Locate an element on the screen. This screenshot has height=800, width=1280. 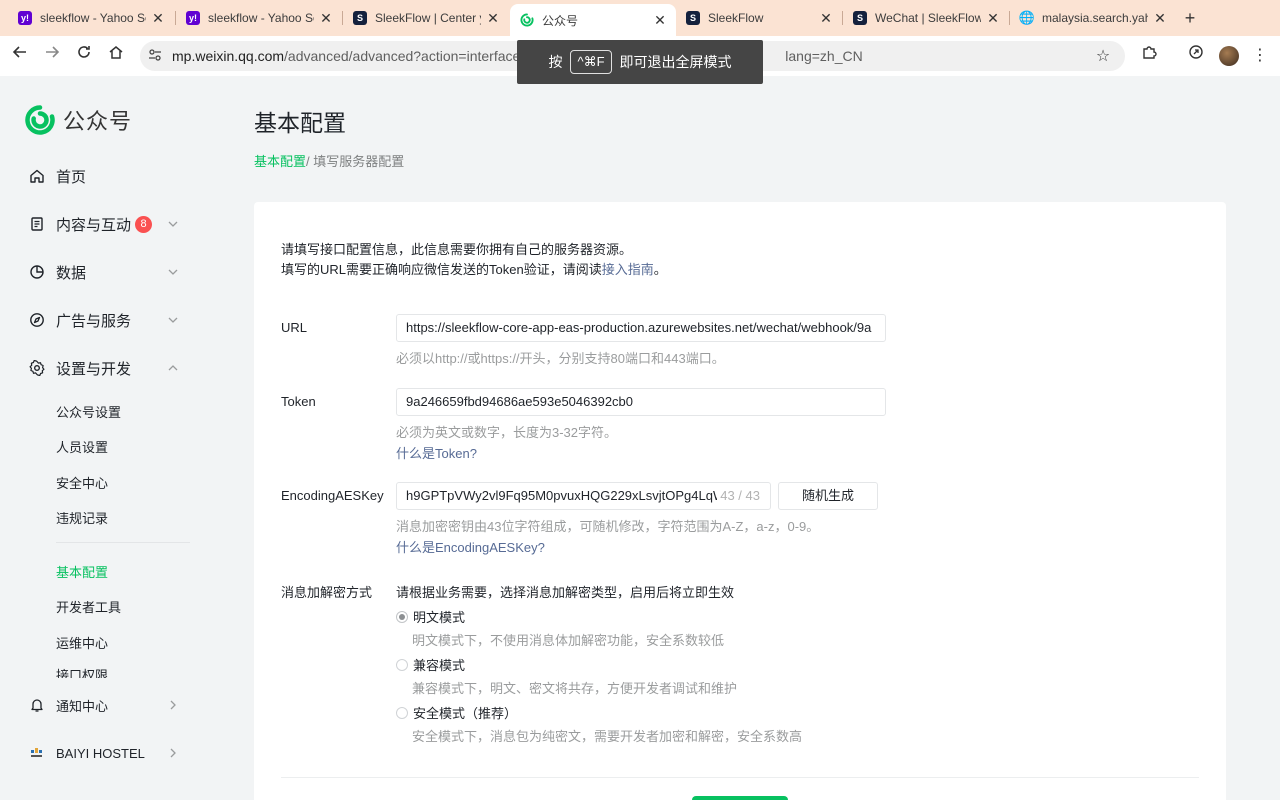
random-generate-button: 随机生成 is located at coordinates (828, 496).